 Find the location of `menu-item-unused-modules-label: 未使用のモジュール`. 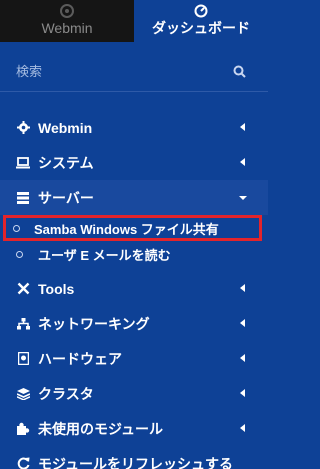

menu-item-unused-modules-label: 未使用のモジュール is located at coordinates (101, 428).